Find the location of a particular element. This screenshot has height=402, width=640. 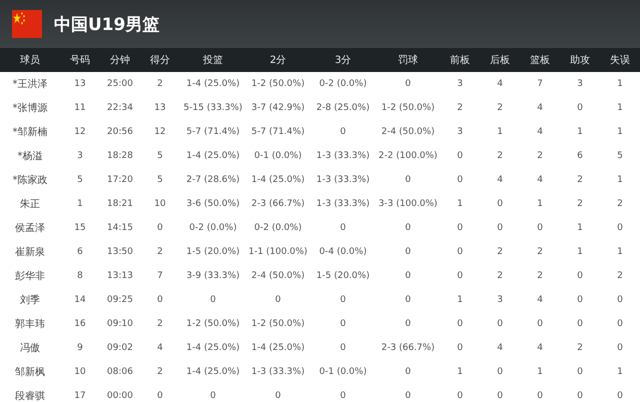

table-cell-text: 09:02 is located at coordinates (120, 348).